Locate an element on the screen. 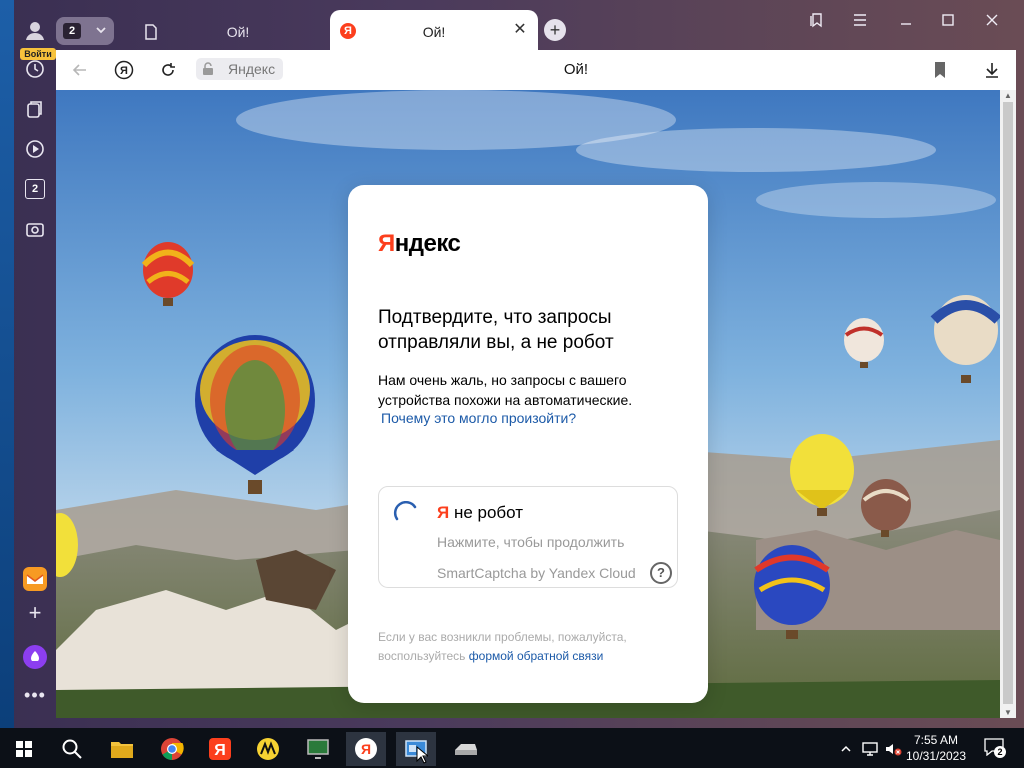 This screenshot has width=1024, height=768. volume-muted-icon is located at coordinates (894, 750).